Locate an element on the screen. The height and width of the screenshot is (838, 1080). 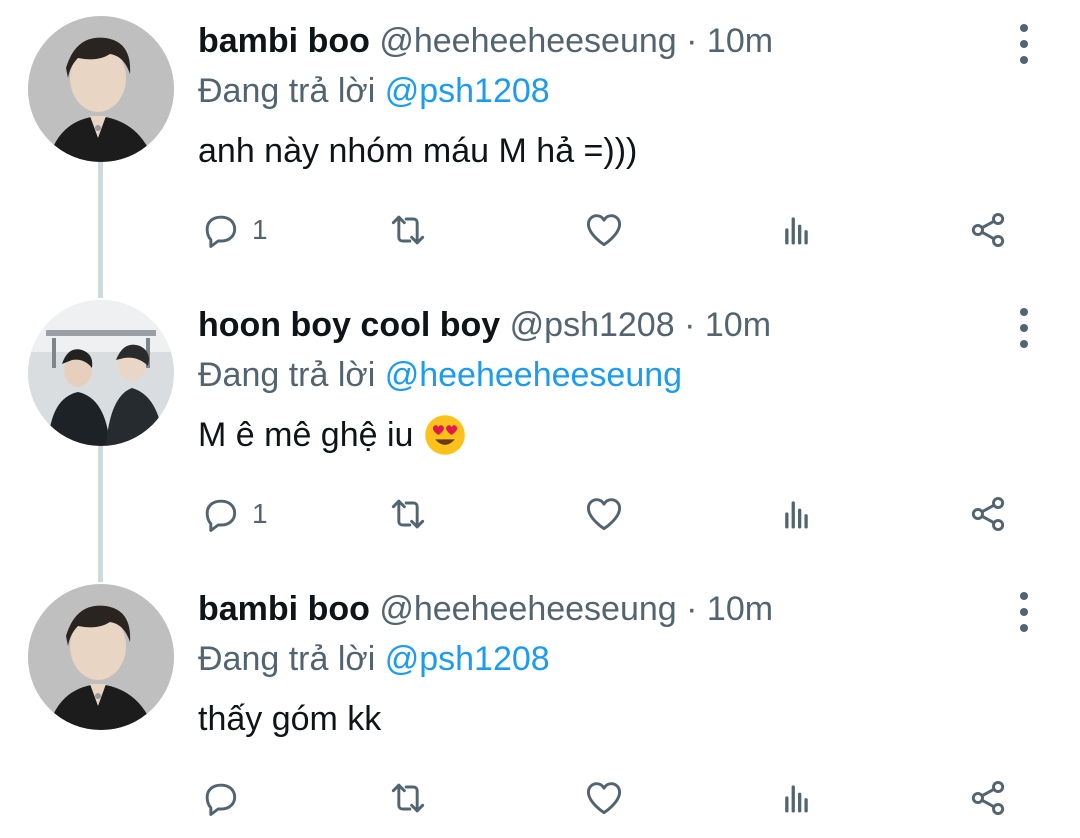
heart-eyes-emoji-icon is located at coordinates (445, 435).